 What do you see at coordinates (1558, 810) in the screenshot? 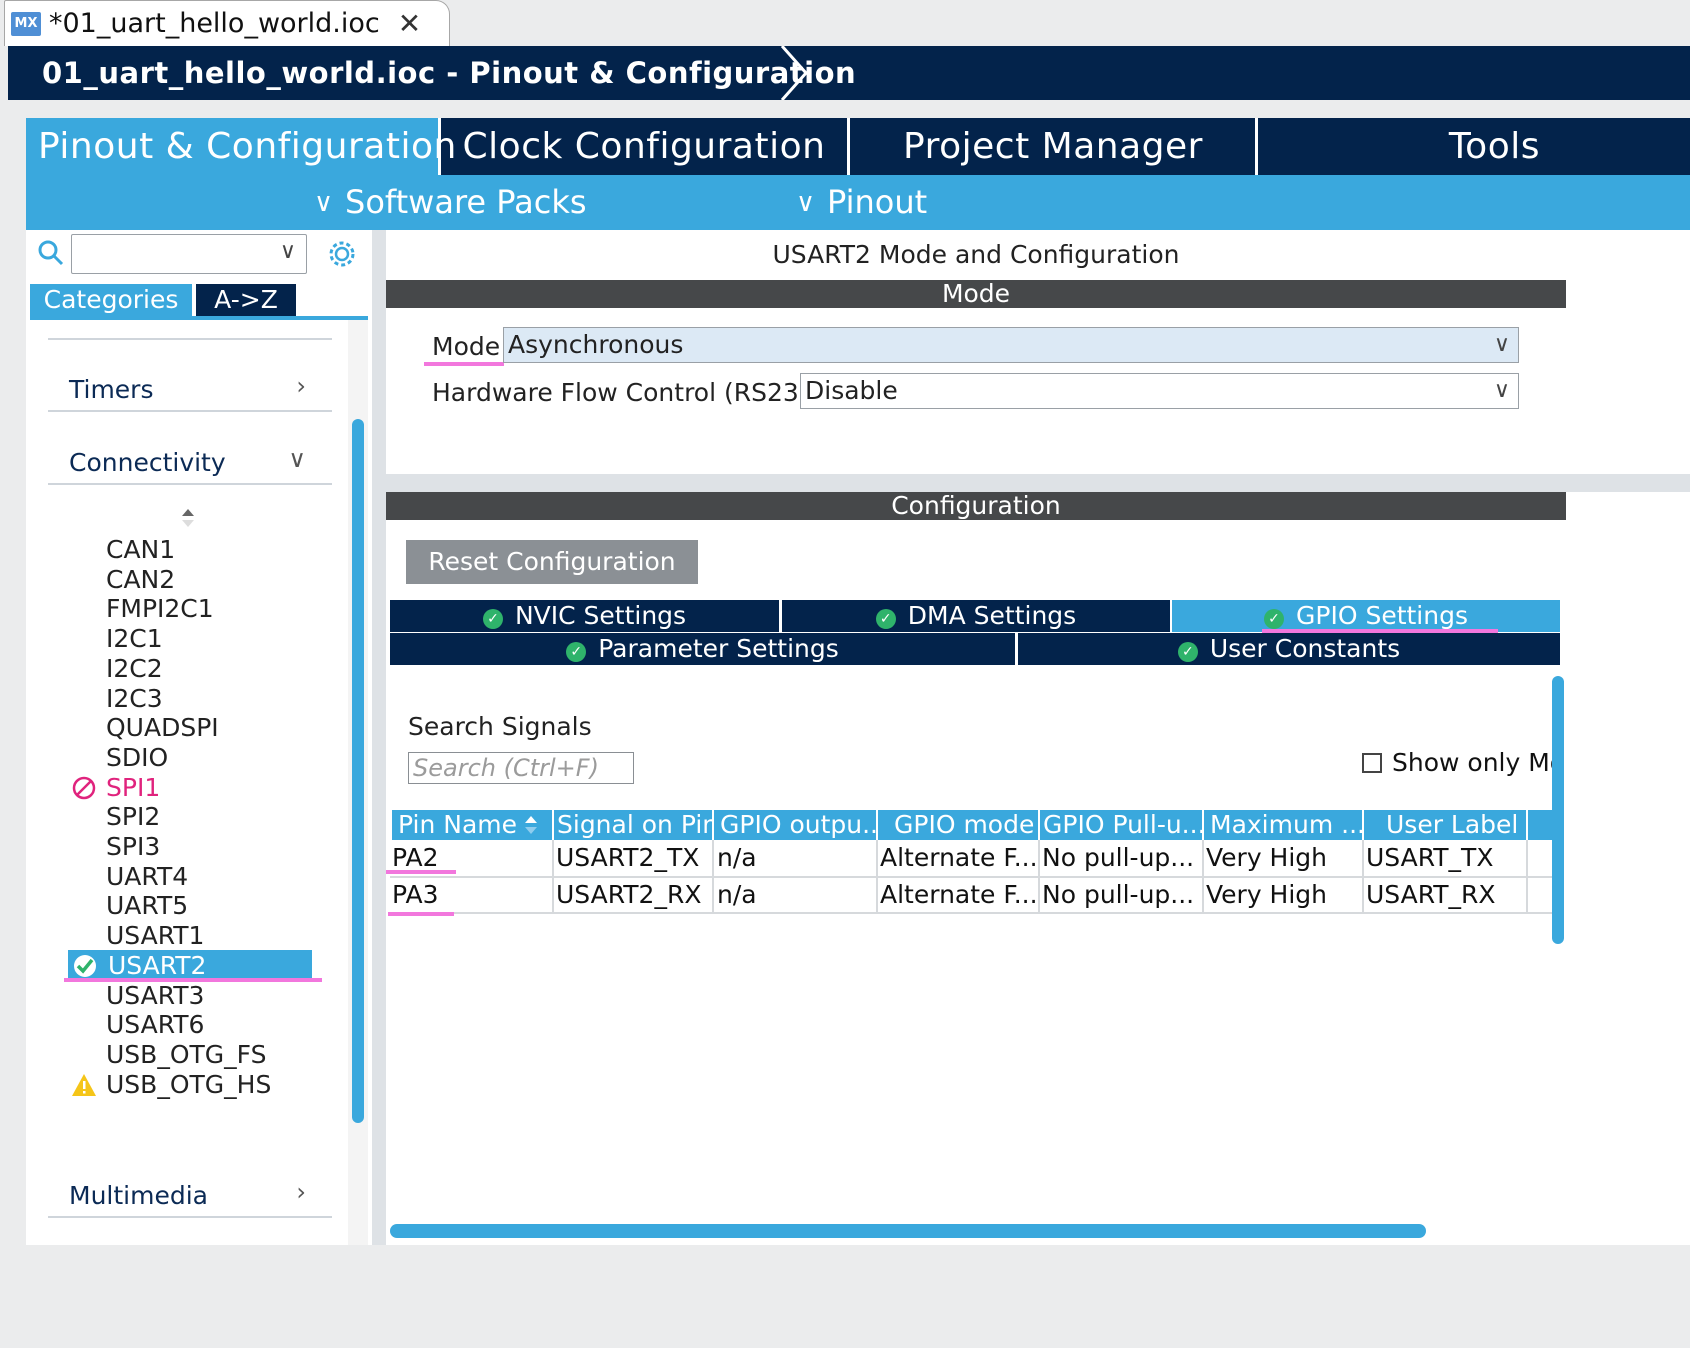
I see `table-vertical-scrollbar` at bounding box center [1558, 810].